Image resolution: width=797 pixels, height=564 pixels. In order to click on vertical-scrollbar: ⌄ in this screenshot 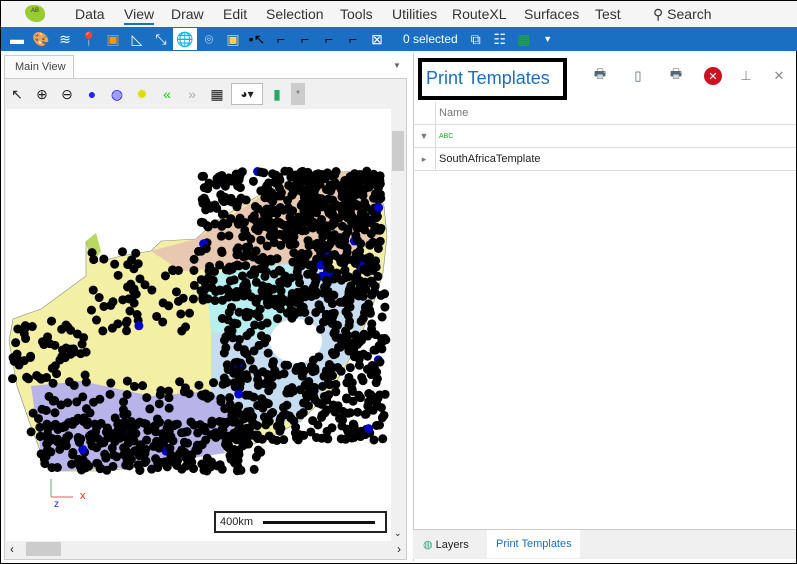, I will do `click(398, 325)`.